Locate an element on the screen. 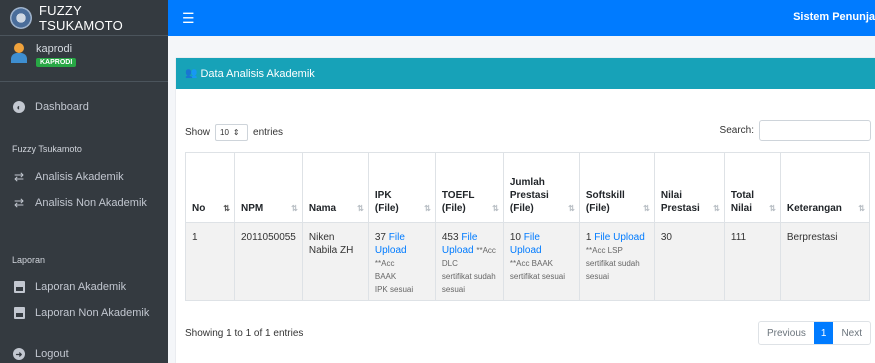  col-header-softskill: Softskill (File) ⇅ is located at coordinates (616, 187).